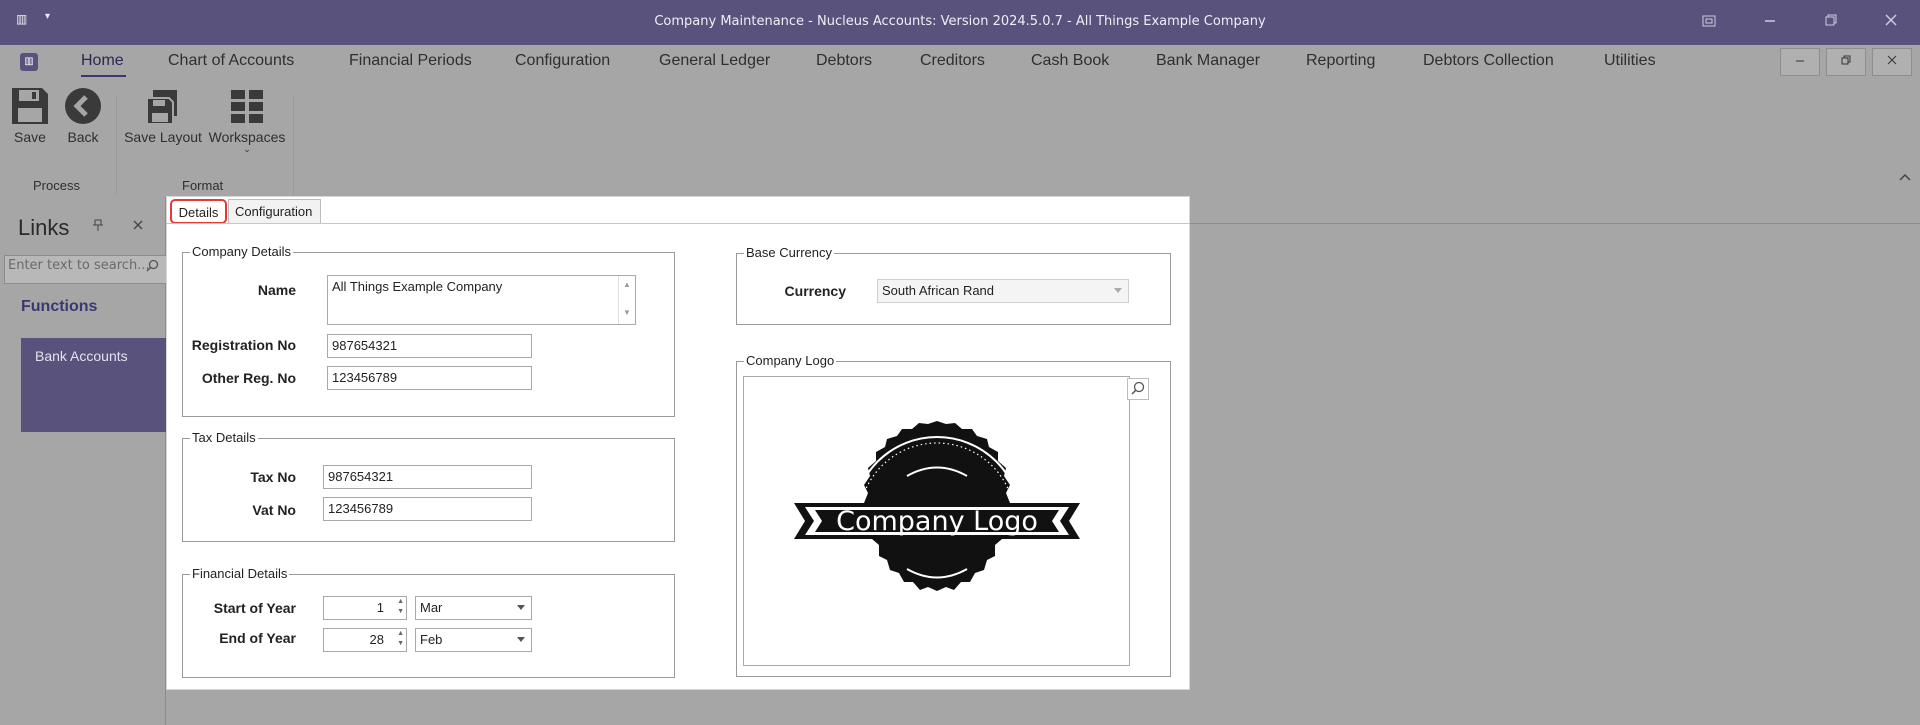  Describe the element at coordinates (789, 252) in the screenshot. I see `base-currency-legend: Base Currency` at that location.